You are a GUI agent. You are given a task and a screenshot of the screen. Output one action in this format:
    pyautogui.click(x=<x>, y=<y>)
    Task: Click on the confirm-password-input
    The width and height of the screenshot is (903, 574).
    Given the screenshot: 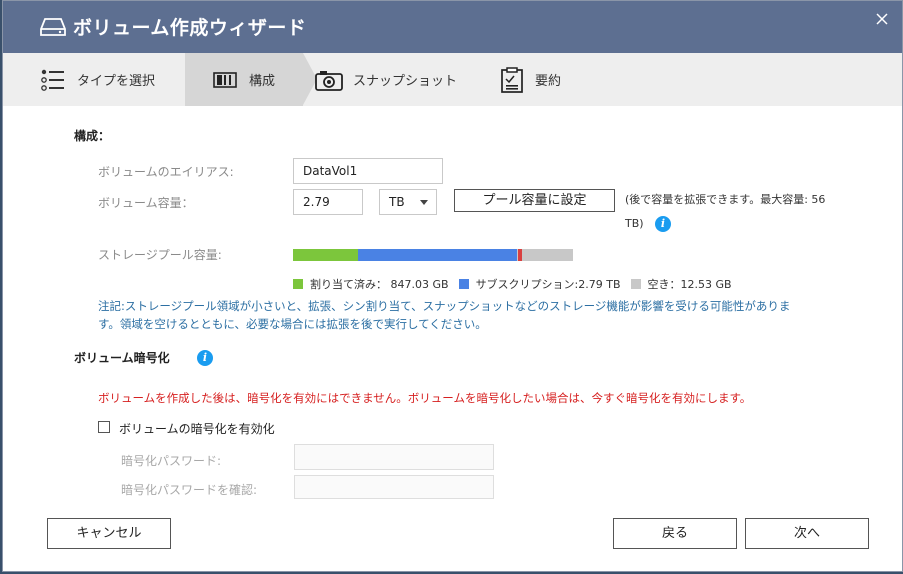 What is the action you would take?
    pyautogui.click(x=394, y=487)
    